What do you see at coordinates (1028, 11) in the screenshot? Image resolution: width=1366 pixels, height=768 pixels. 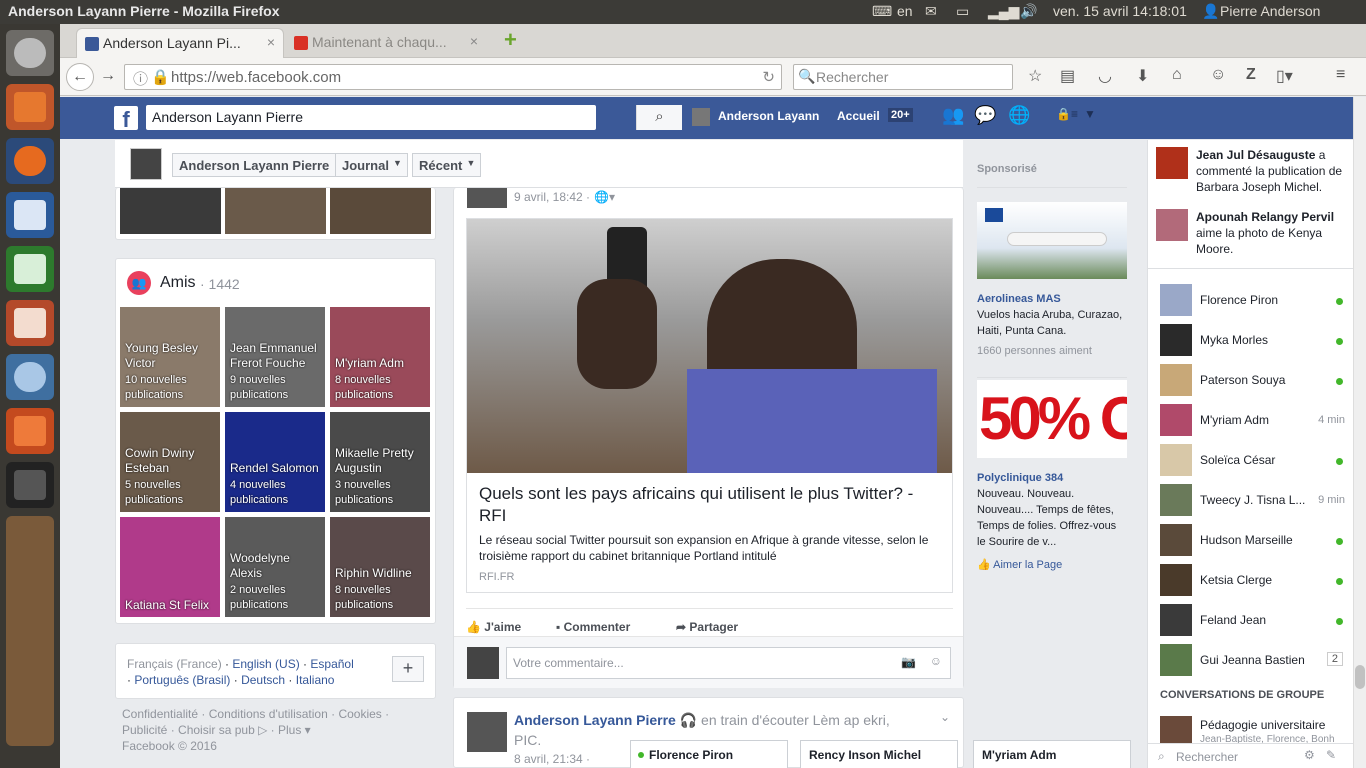 I see `volume-icon: 🔊` at bounding box center [1028, 11].